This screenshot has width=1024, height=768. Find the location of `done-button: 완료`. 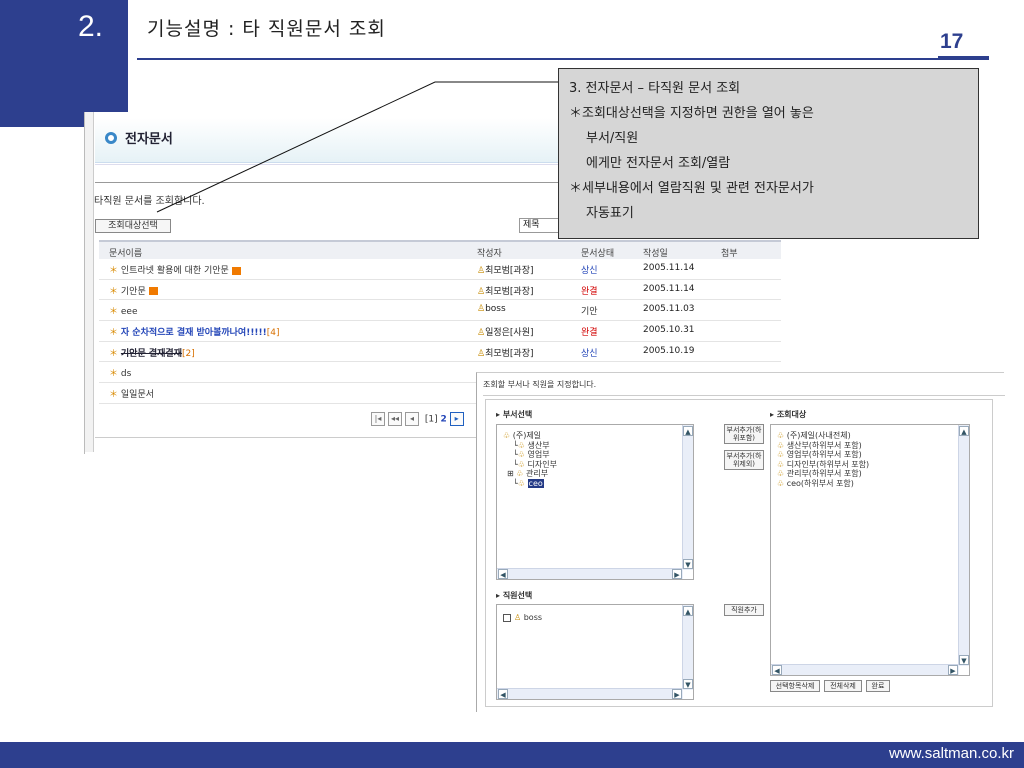

done-button: 완료 is located at coordinates (878, 686).